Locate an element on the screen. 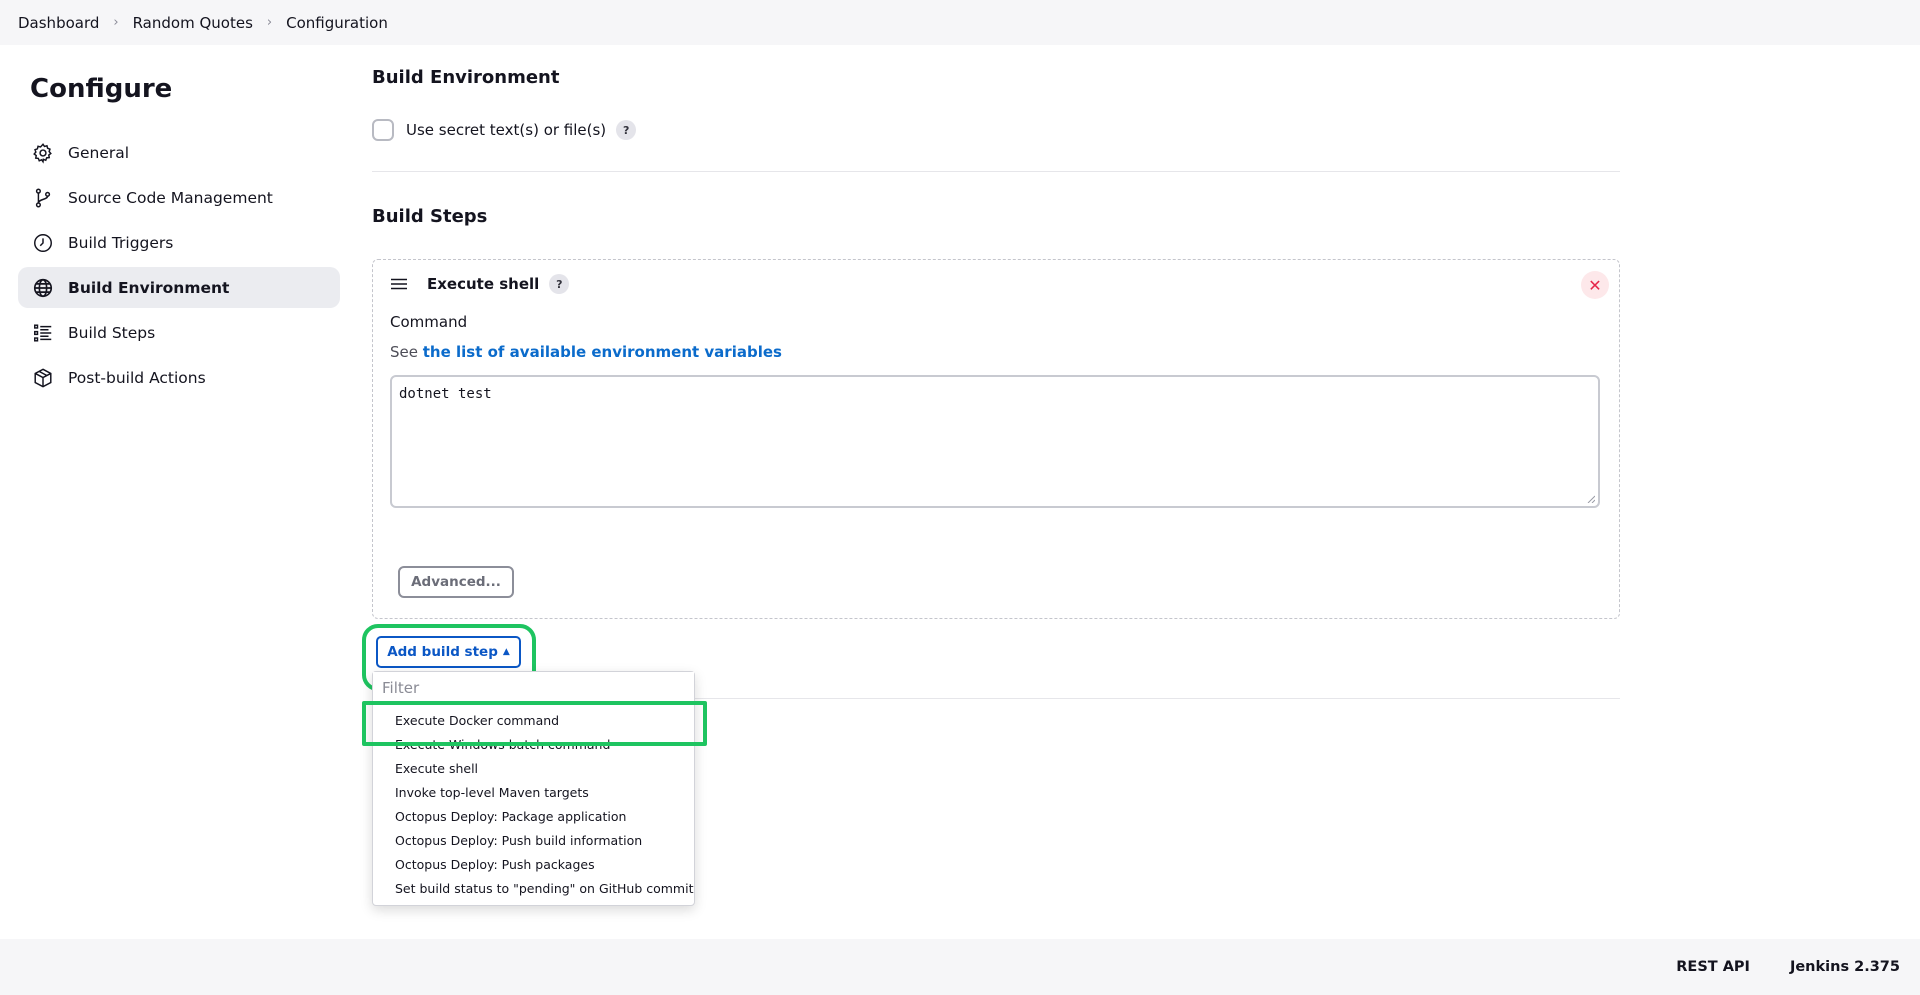  secret-checkbox-row: Use secret text(s) or file(s) ? is located at coordinates (504, 130).